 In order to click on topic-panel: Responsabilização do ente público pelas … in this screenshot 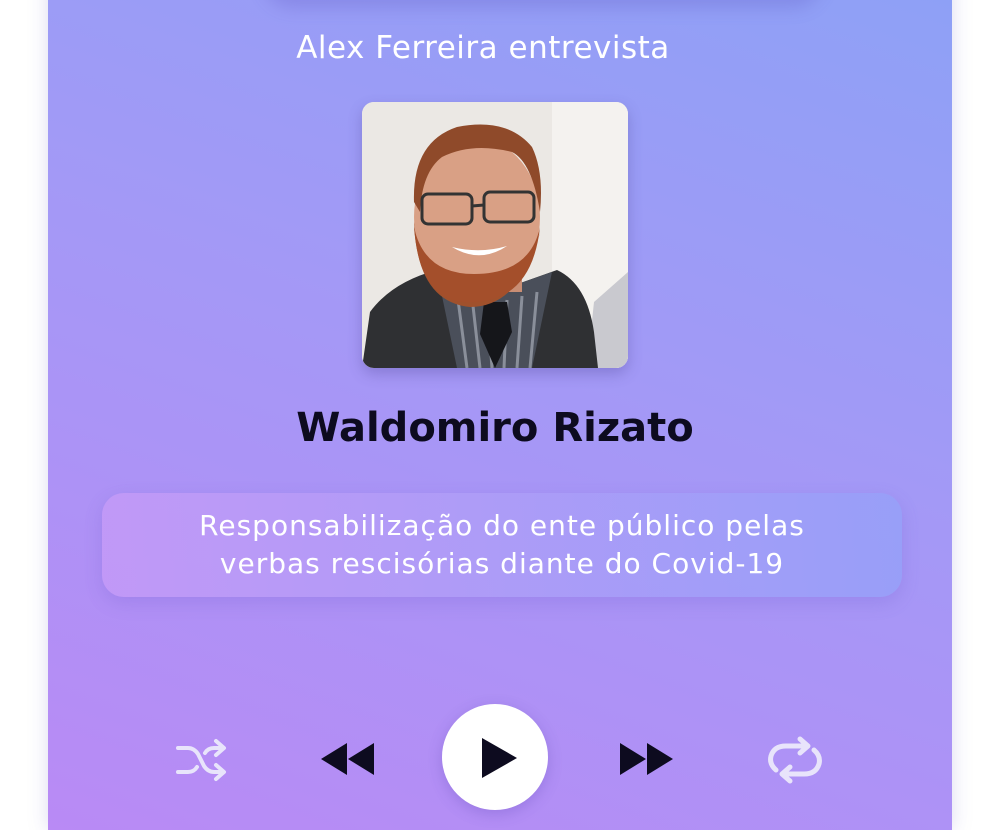, I will do `click(502, 545)`.